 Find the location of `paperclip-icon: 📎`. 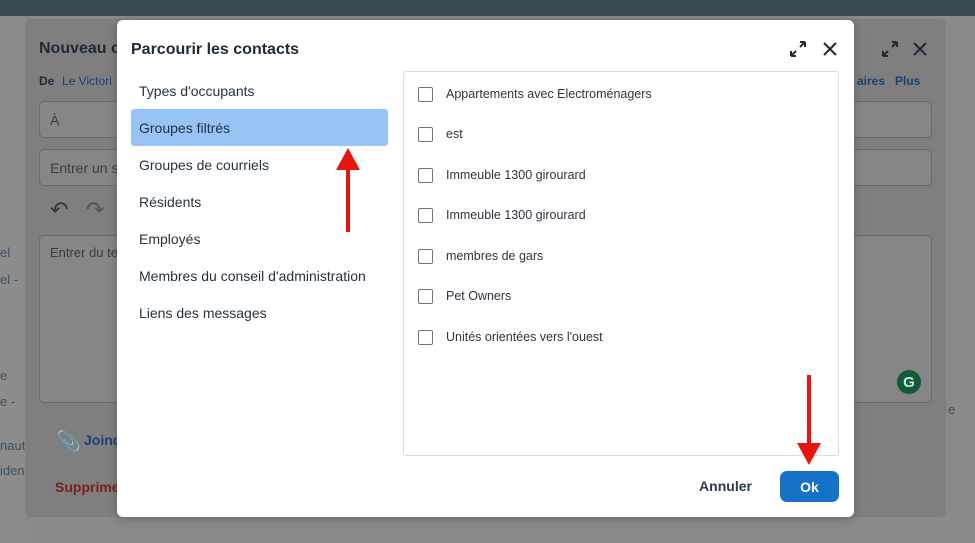

paperclip-icon: 📎 is located at coordinates (68, 441).